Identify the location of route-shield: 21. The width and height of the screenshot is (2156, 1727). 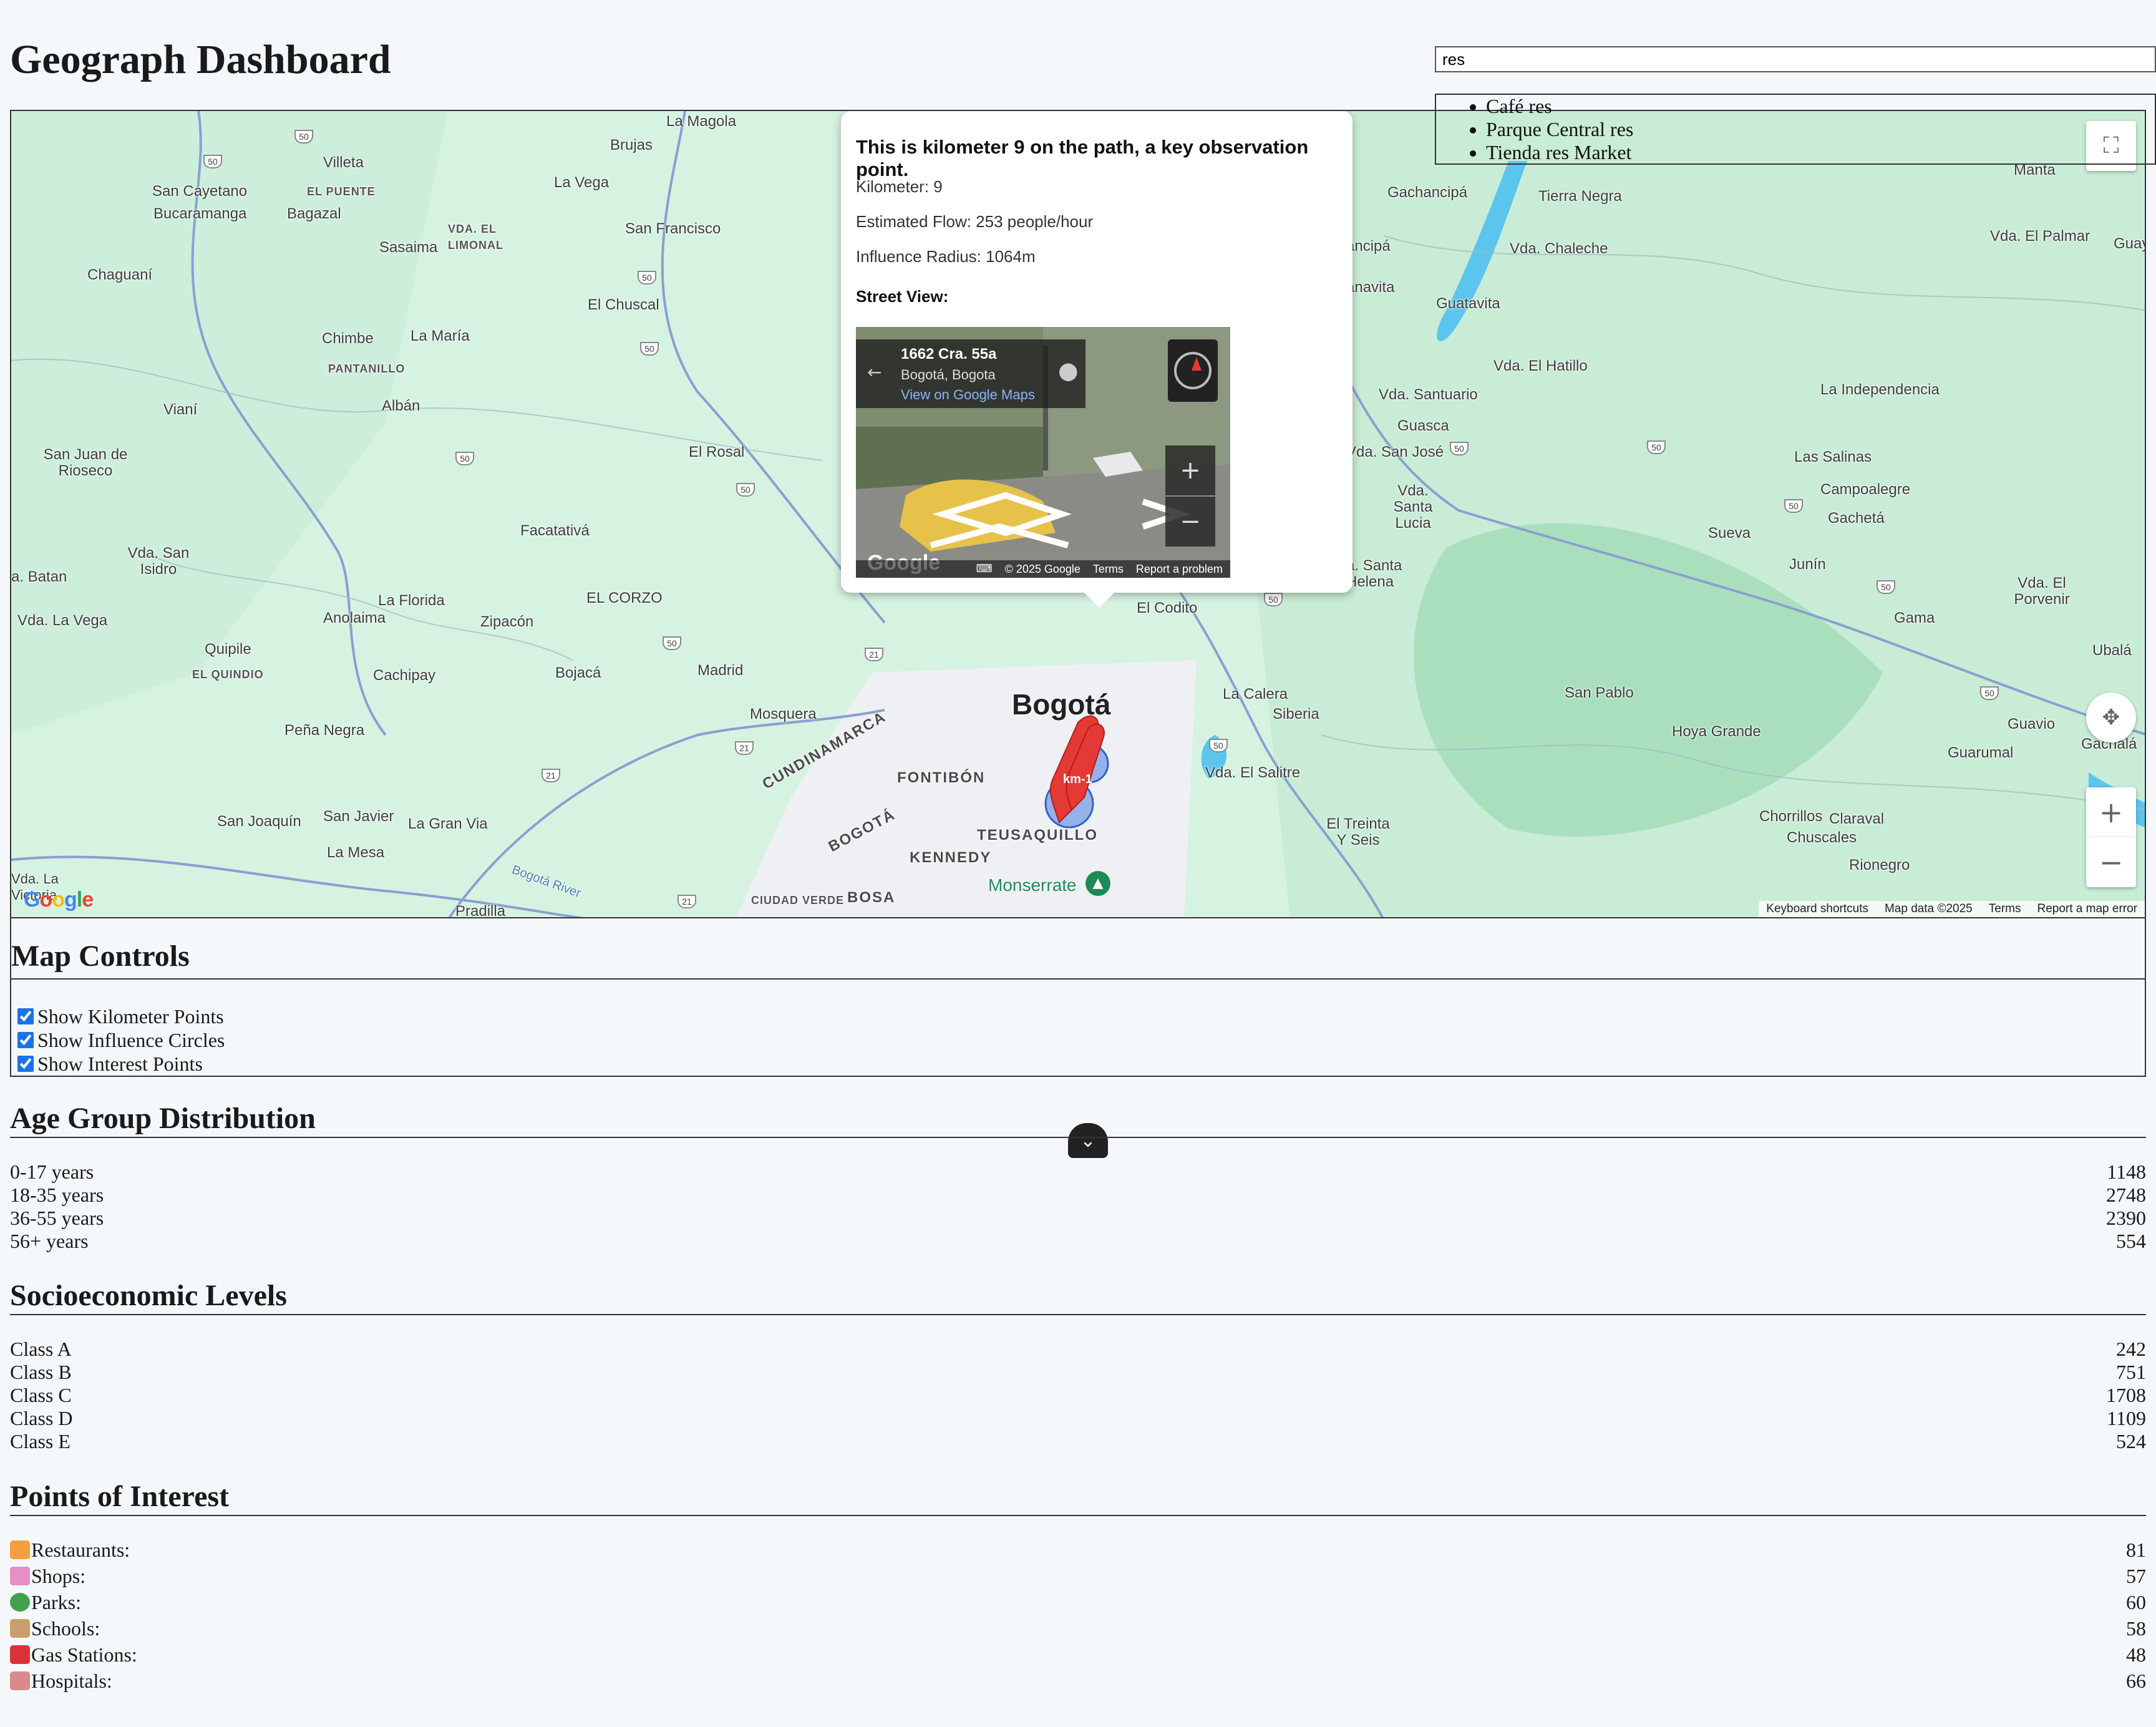
(874, 654).